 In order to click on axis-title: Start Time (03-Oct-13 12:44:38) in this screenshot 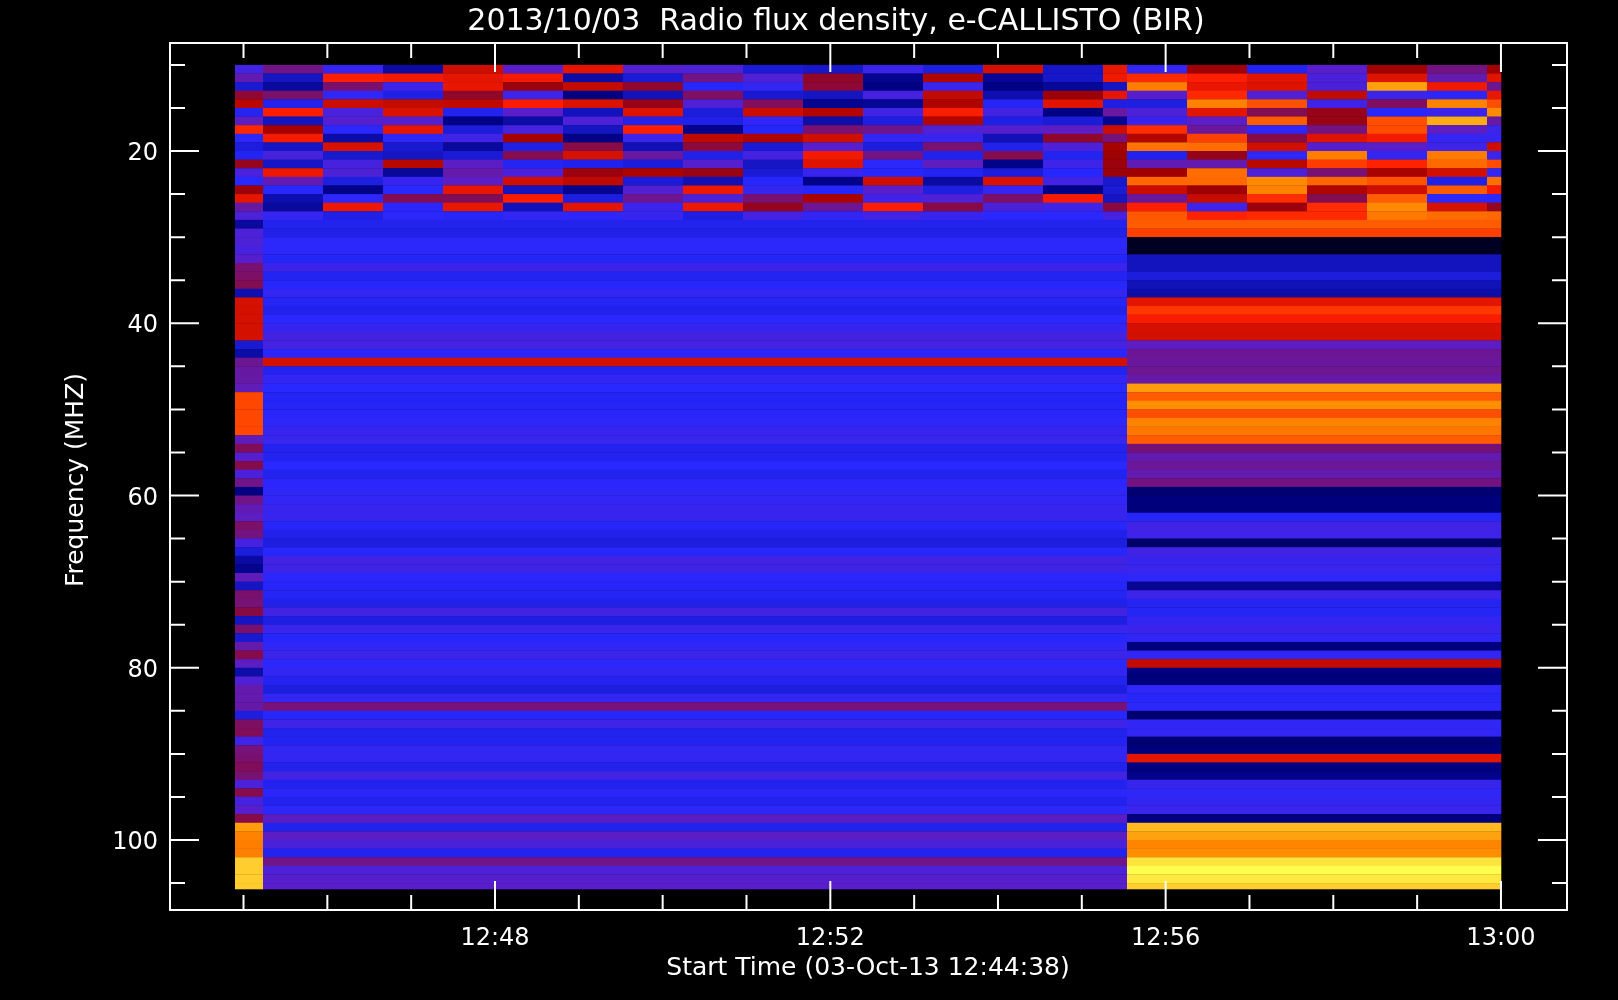, I will do `click(868, 966)`.